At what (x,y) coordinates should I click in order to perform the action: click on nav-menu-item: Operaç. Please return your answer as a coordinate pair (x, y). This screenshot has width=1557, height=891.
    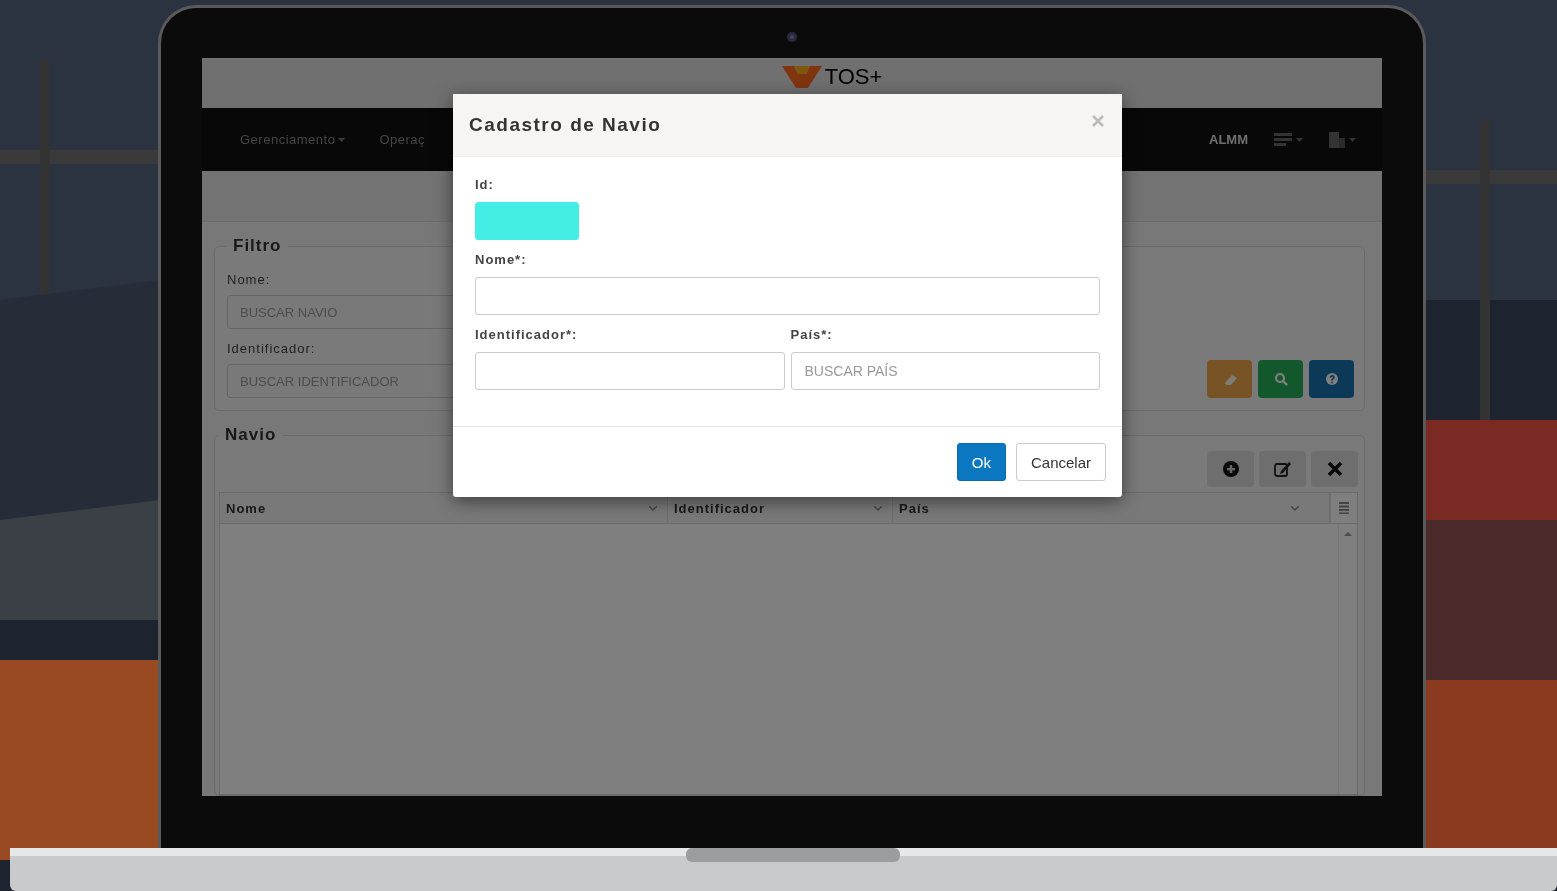
    Looking at the image, I should click on (402, 139).